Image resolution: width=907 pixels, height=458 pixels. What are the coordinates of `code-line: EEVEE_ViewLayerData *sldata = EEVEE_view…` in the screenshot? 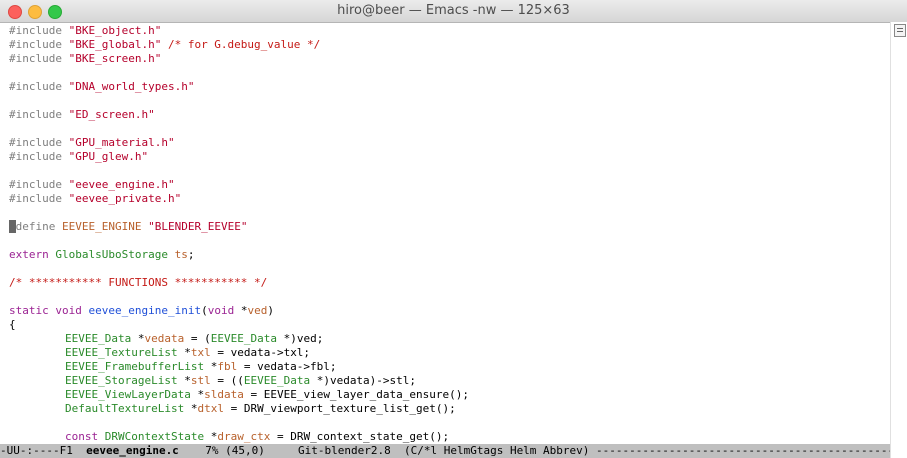 It's located at (267, 394).